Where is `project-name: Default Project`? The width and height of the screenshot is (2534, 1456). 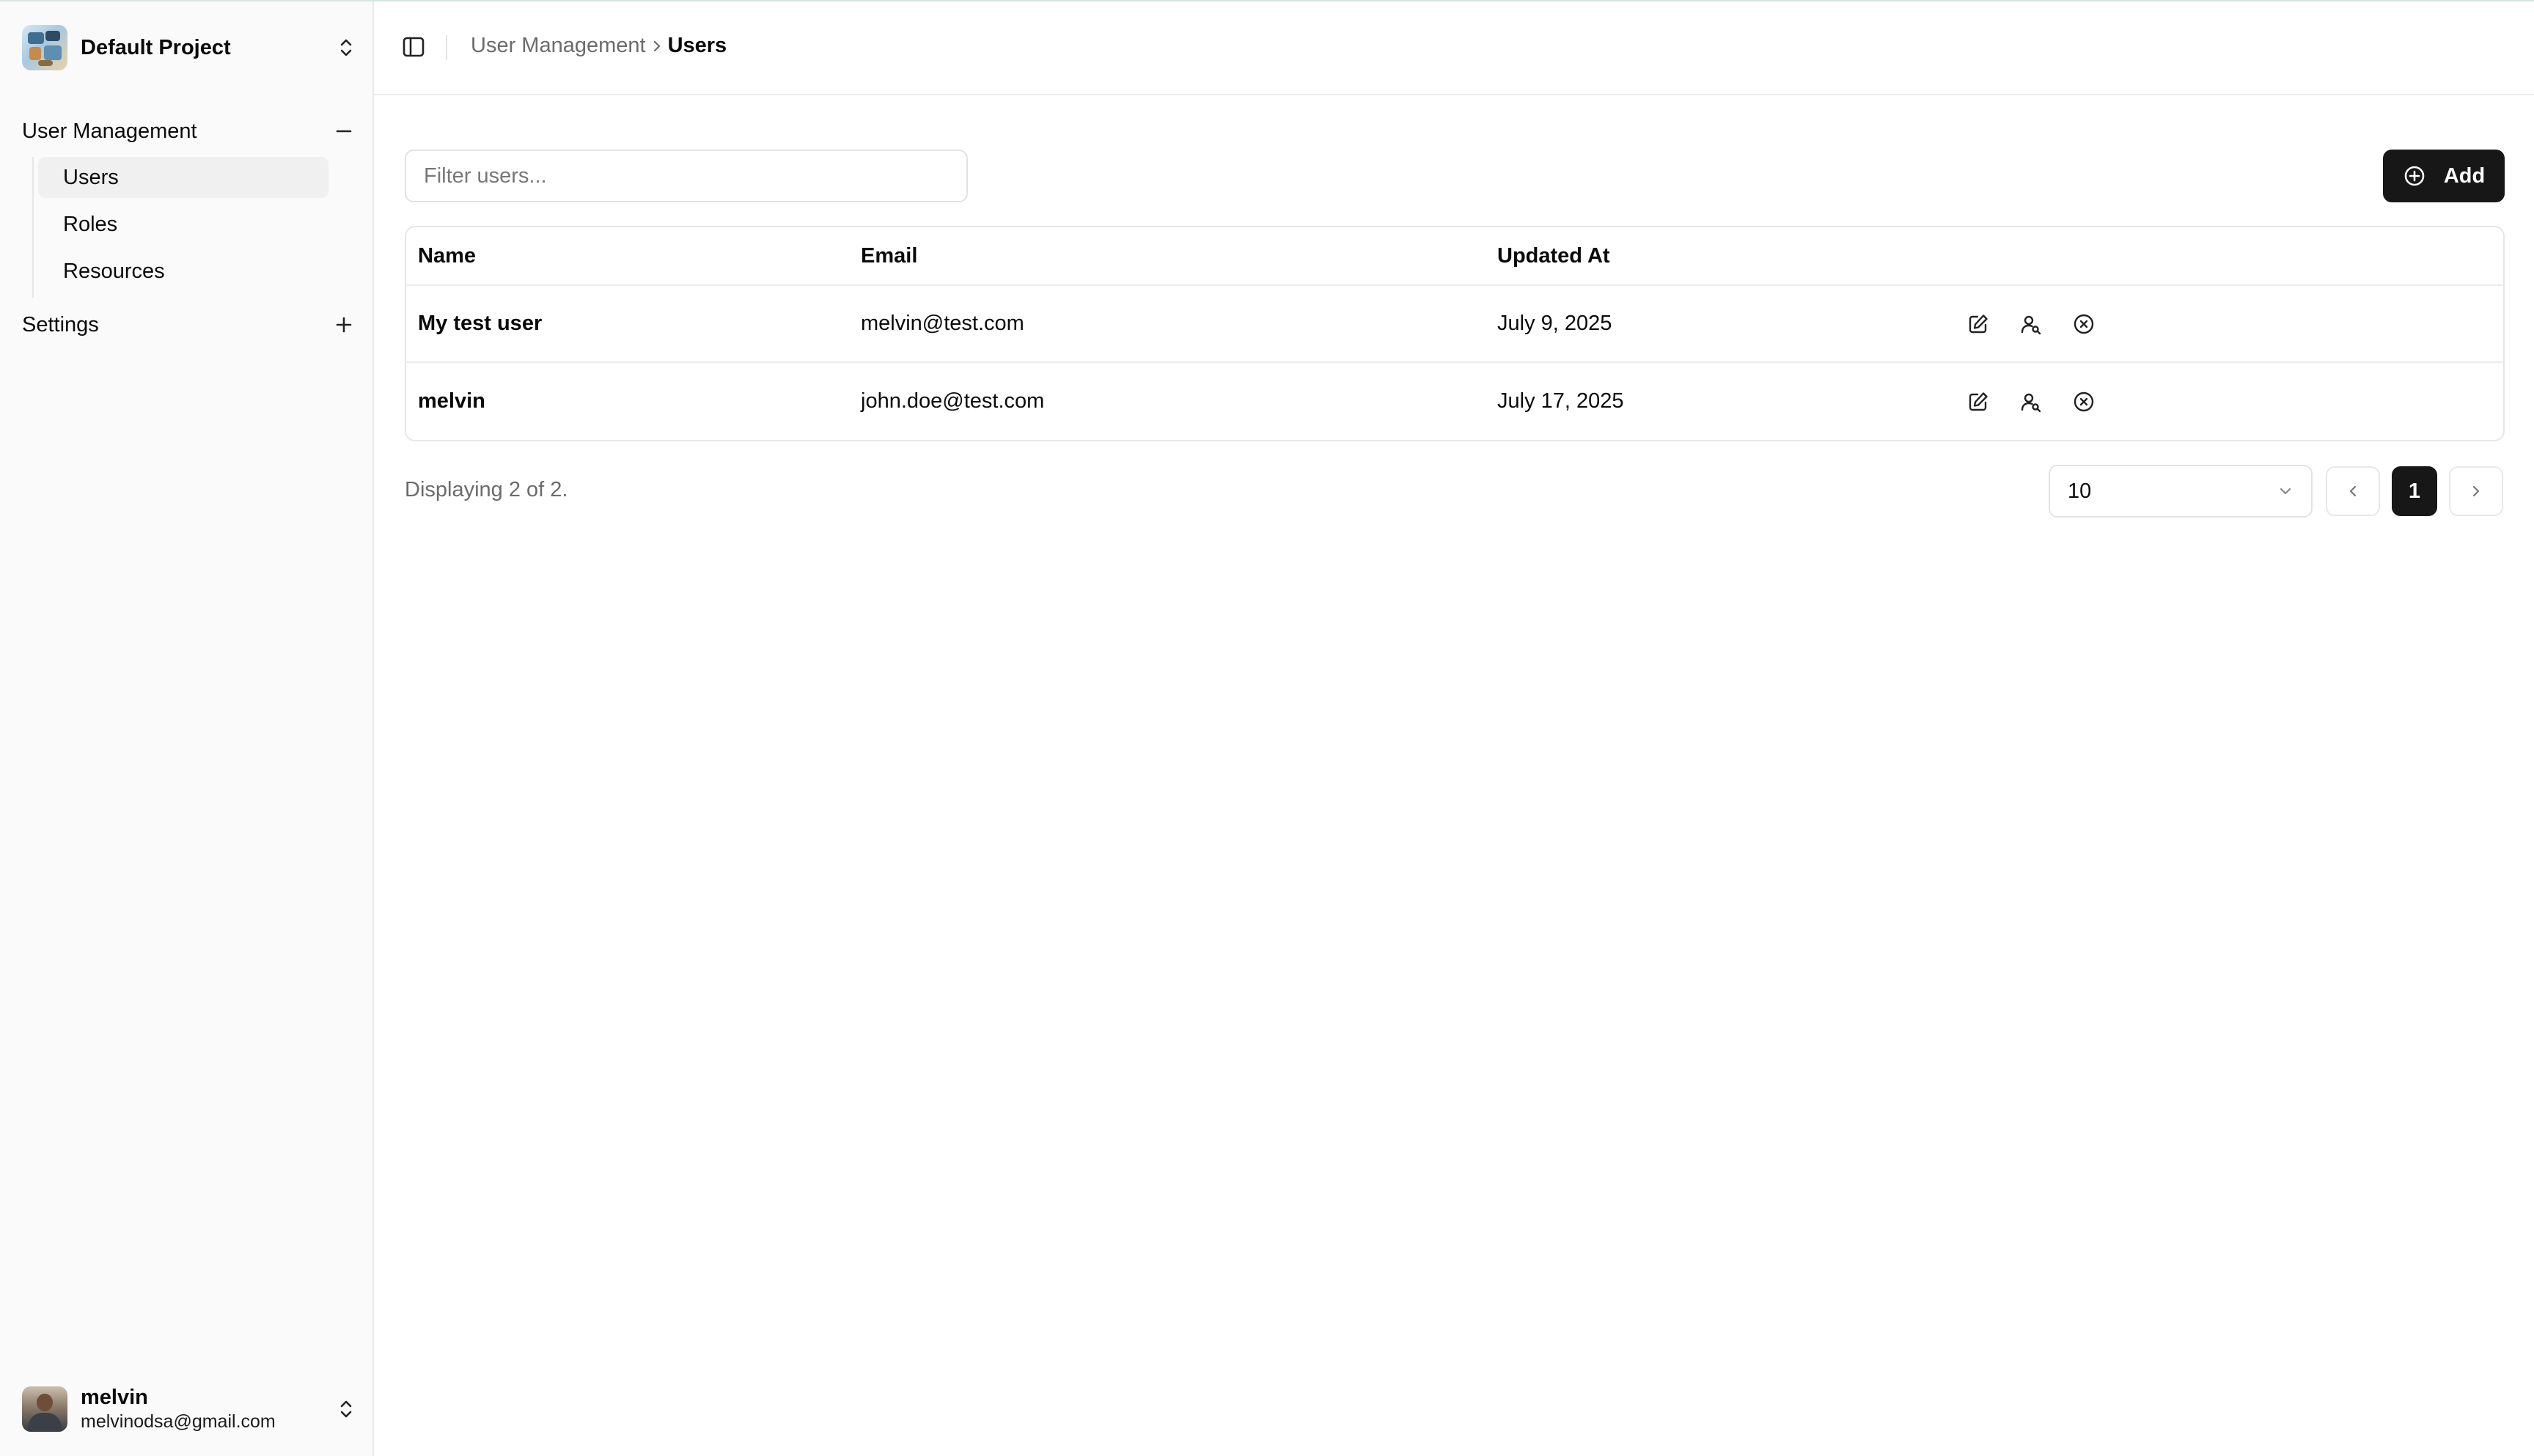
project-name: Default Project is located at coordinates (156, 47).